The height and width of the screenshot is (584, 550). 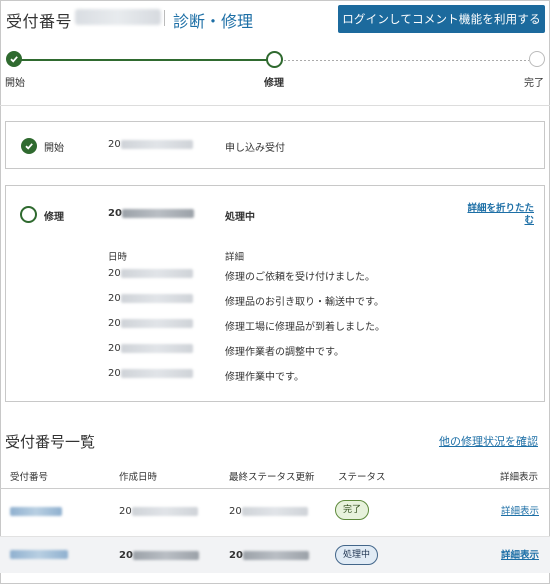 I want to click on col-header-updated: 最終ステータス更新, so click(x=272, y=477).